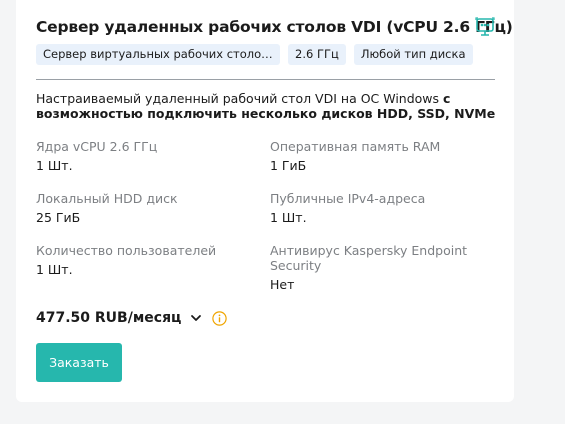 The height and width of the screenshot is (424, 565). What do you see at coordinates (107, 198) in the screenshot?
I see `spec-label: Локальный HDD диск` at bounding box center [107, 198].